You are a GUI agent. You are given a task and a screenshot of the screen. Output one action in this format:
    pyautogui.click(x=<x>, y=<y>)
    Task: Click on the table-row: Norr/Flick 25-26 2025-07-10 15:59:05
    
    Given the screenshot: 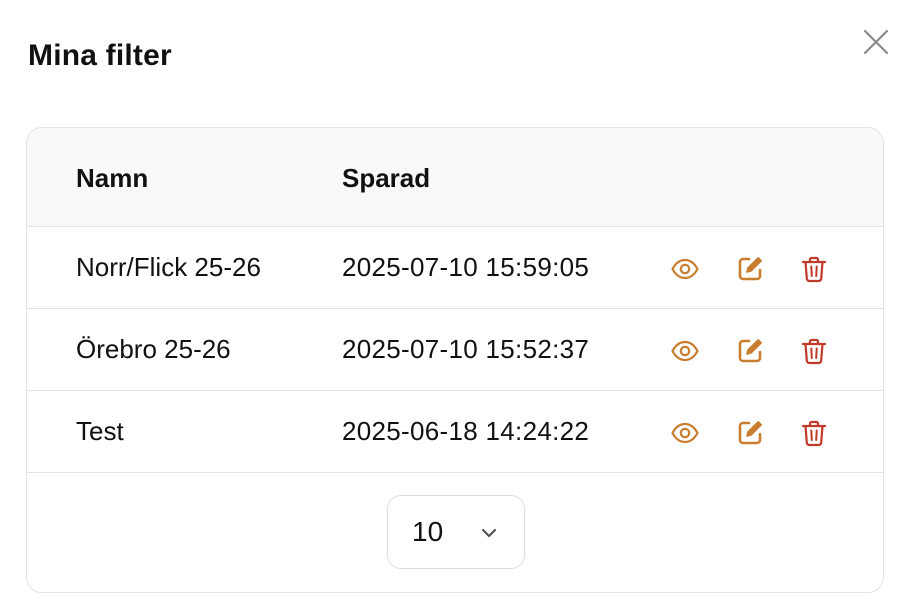 What is the action you would take?
    pyautogui.click(x=455, y=268)
    